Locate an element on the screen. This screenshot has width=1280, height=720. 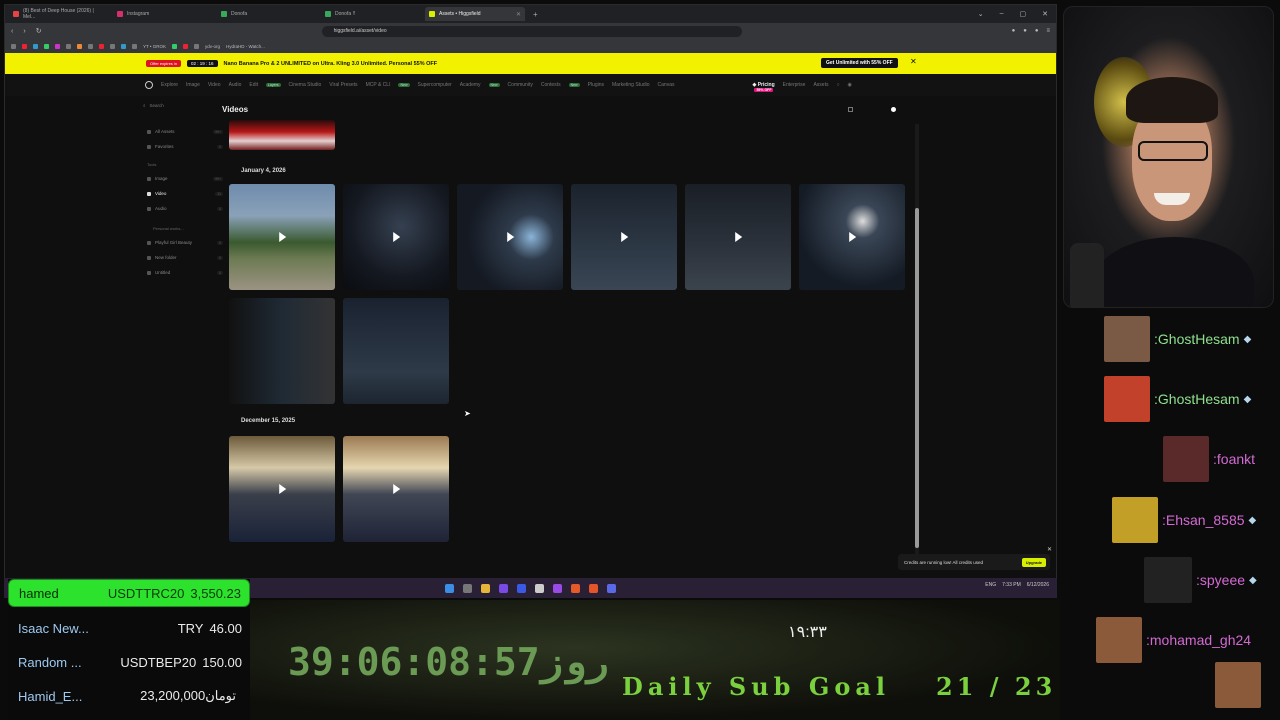
nav-pricing: ◆ Pricing 55% OFF is located at coordinates (763, 87).